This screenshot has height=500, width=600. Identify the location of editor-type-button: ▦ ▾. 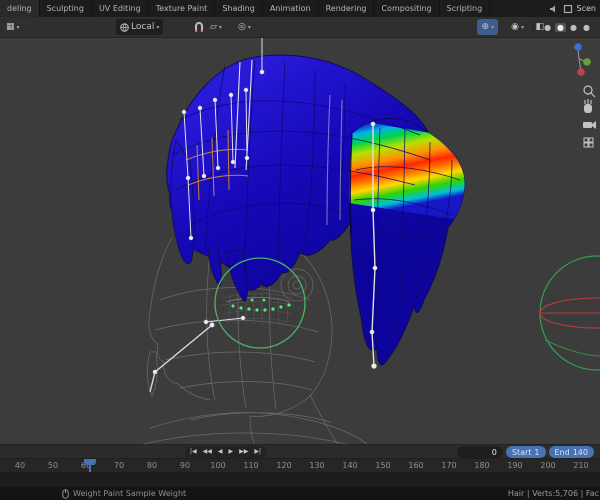
(13, 27).